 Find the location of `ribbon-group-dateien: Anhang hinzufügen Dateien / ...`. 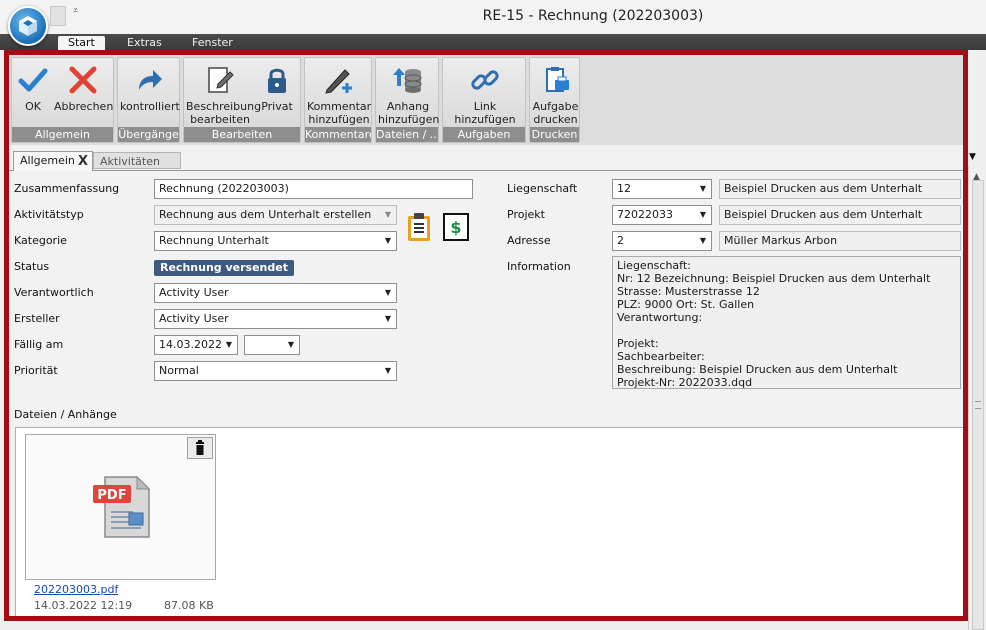

ribbon-group-dateien: Anhang hinzufügen Dateien / ... is located at coordinates (407, 100).